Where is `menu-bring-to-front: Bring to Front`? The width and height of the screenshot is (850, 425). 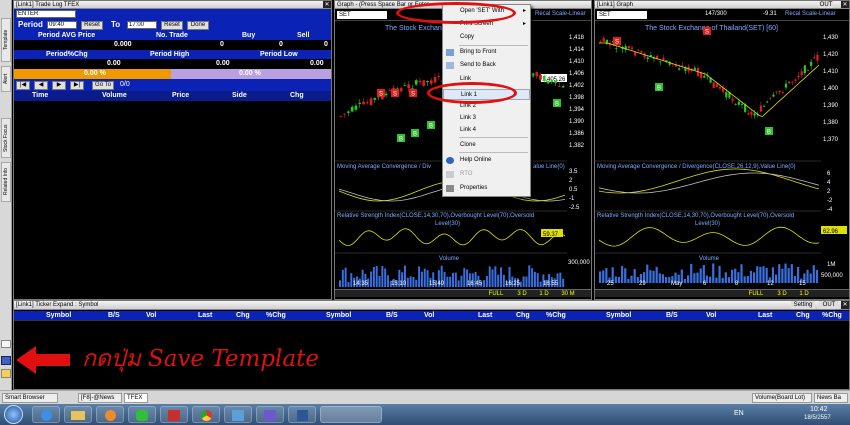
menu-bring-to-front: Bring to Front is located at coordinates (486, 52).